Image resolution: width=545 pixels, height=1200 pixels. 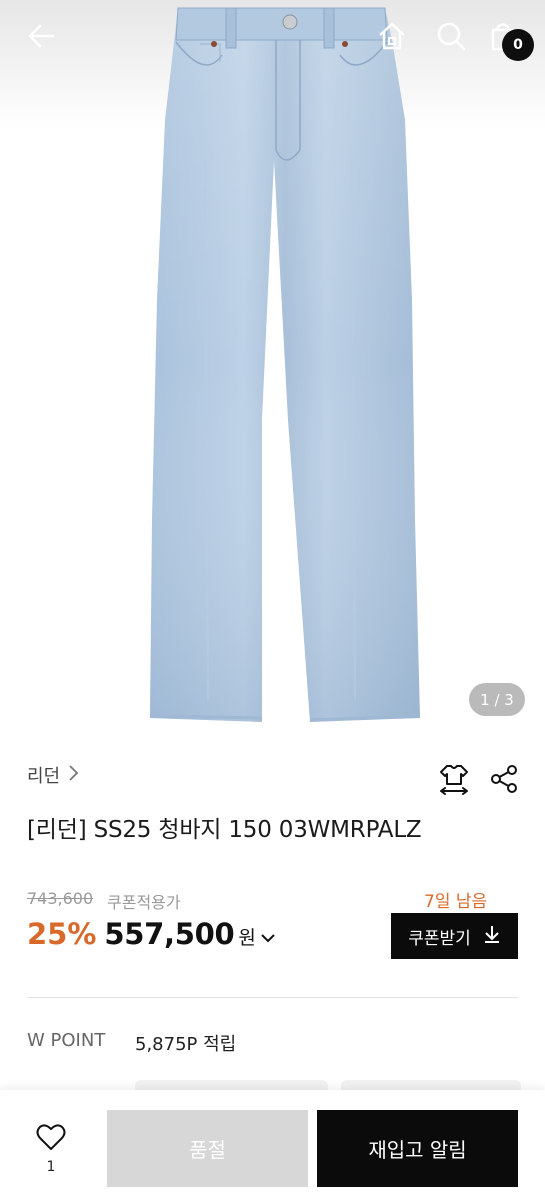 What do you see at coordinates (224, 830) in the screenshot?
I see `product-title: [리던] SS25 청바지 150 03WMRPALZ` at bounding box center [224, 830].